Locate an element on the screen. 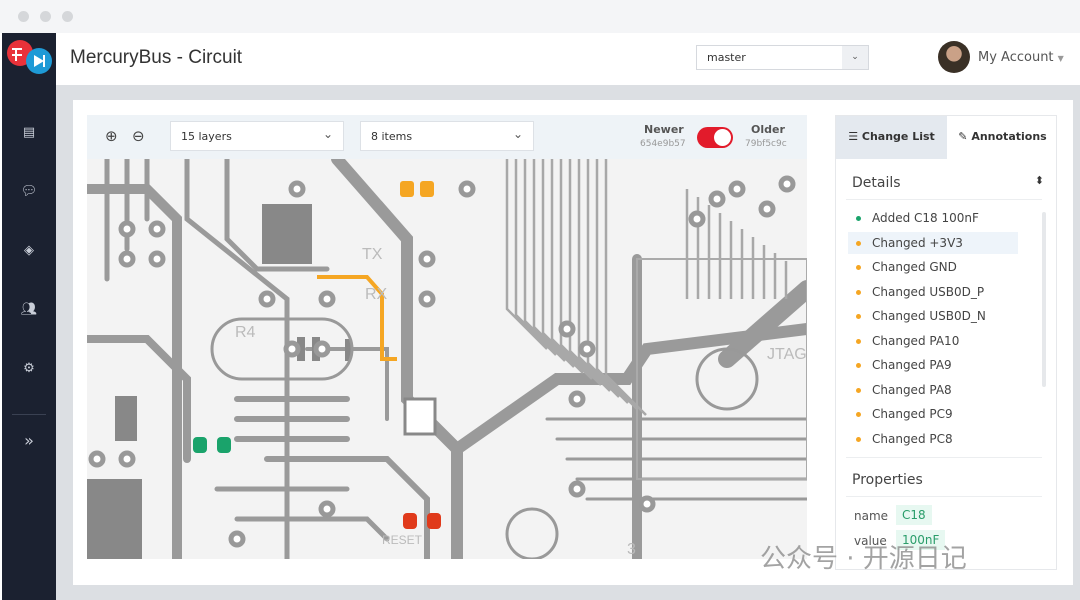  layers-select: 15 layers ⌄ is located at coordinates (257, 136).